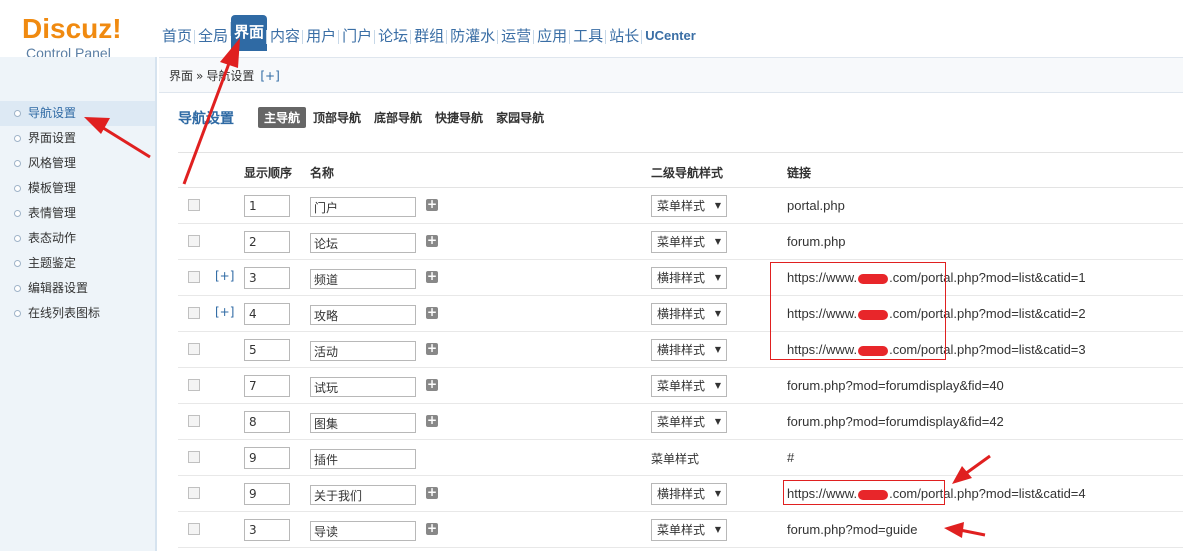  Describe the element at coordinates (77, 288) in the screenshot. I see `sidebar-item: 编辑器设置` at that location.